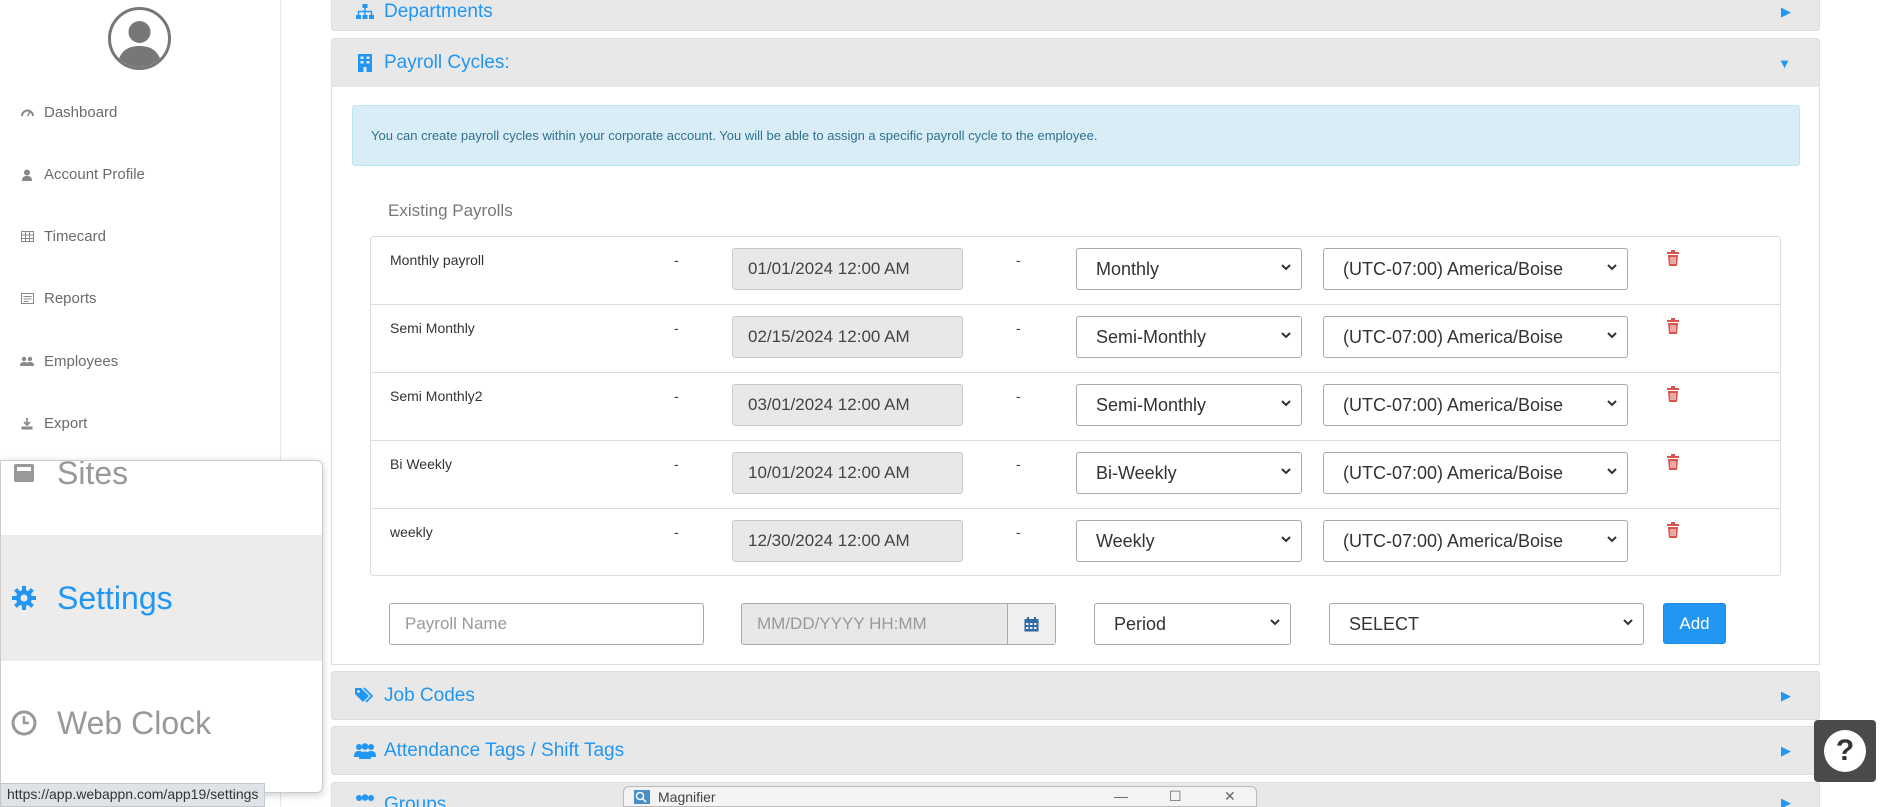  Describe the element at coordinates (24, 473) in the screenshot. I see `sites-icon` at that location.